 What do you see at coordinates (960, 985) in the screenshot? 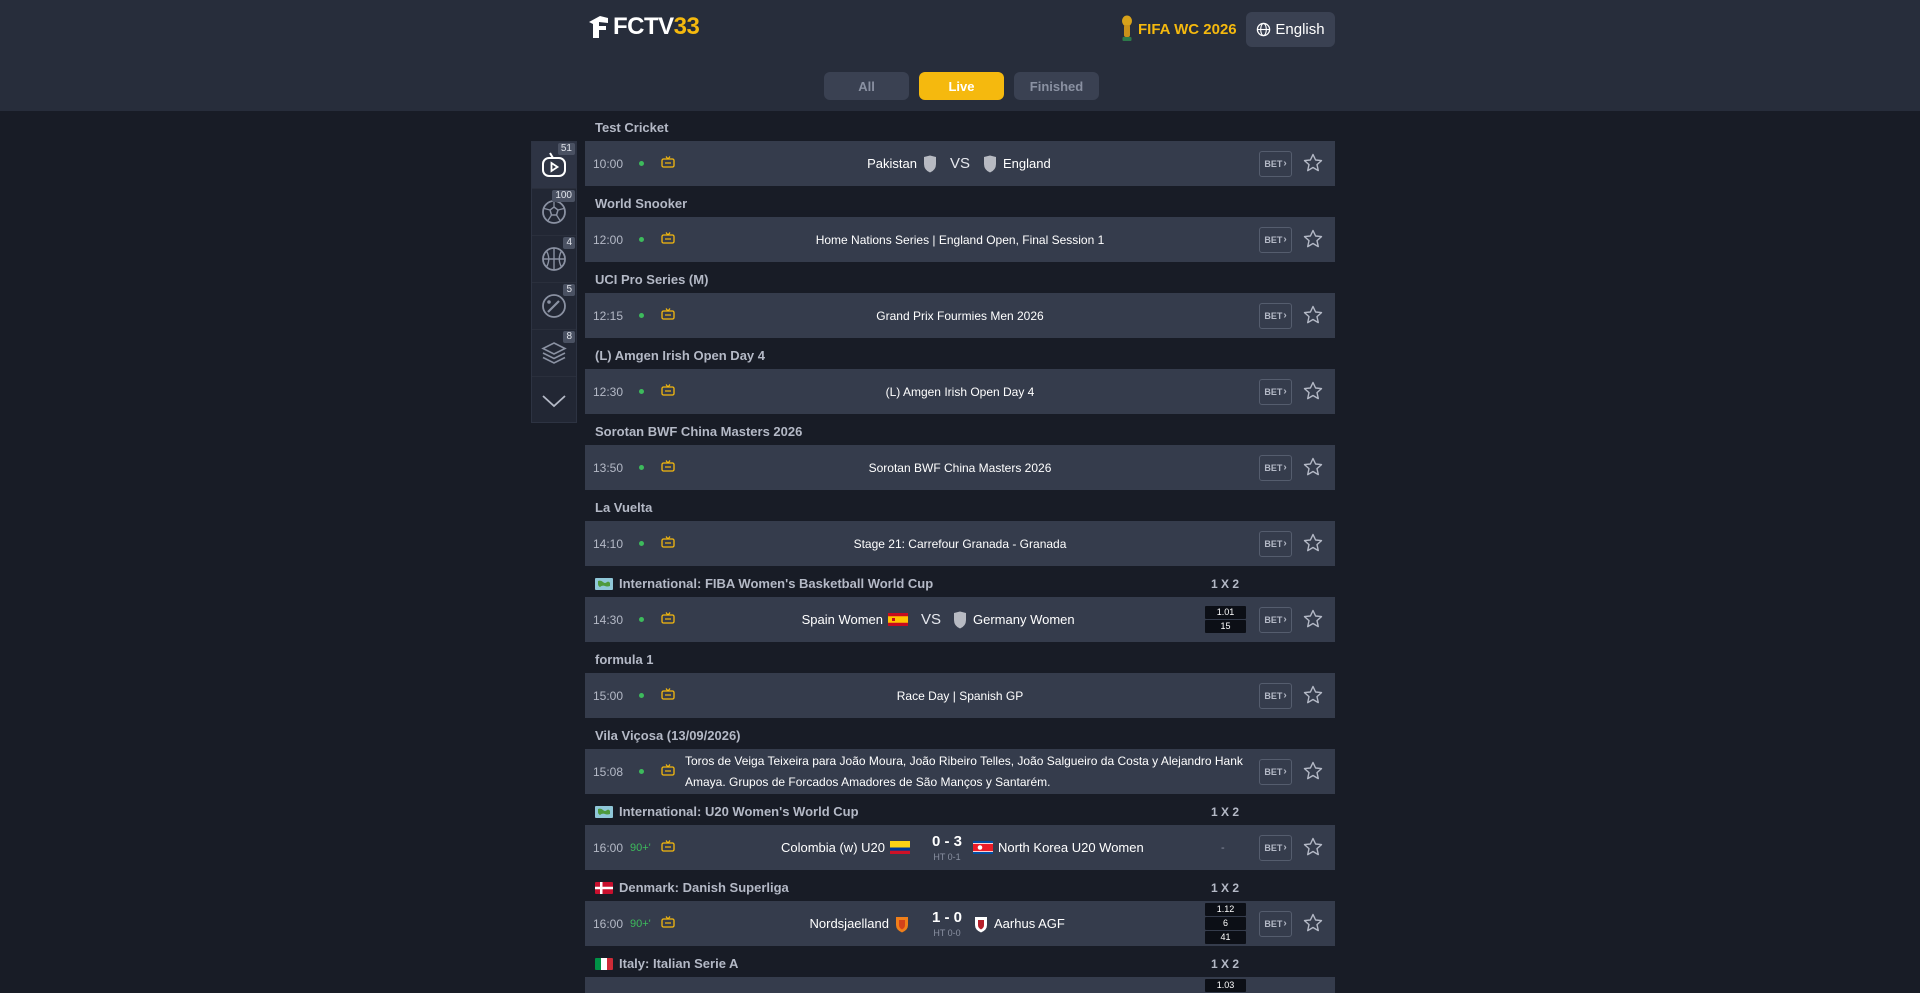
I see `match-row: 1.03` at bounding box center [960, 985].